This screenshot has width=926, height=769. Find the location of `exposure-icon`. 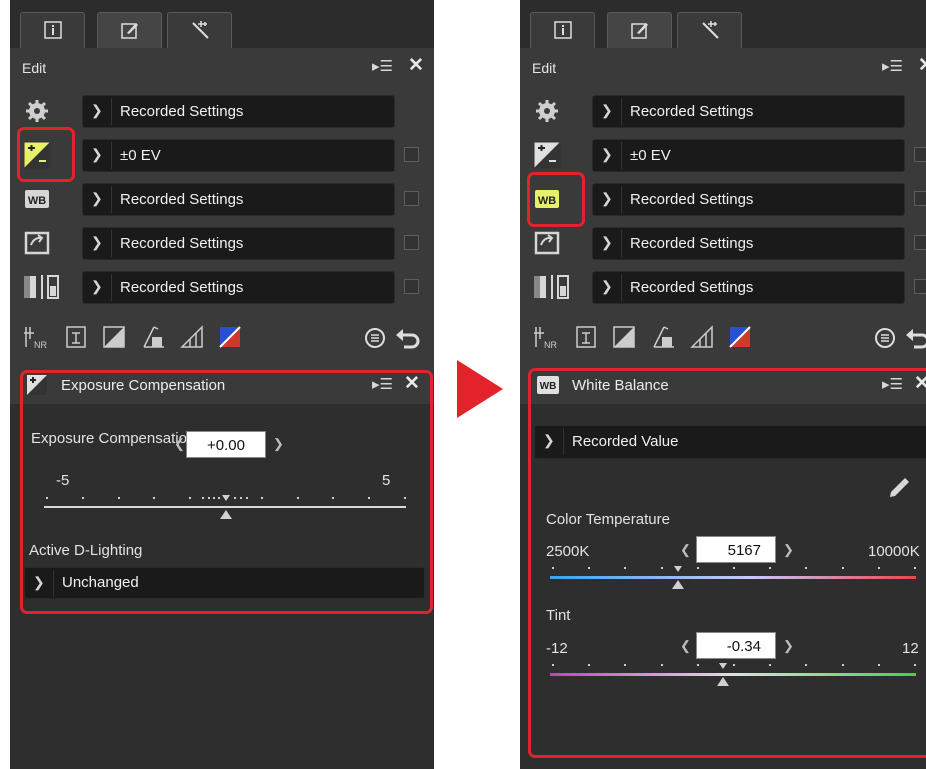

exposure-icon is located at coordinates (547, 155).